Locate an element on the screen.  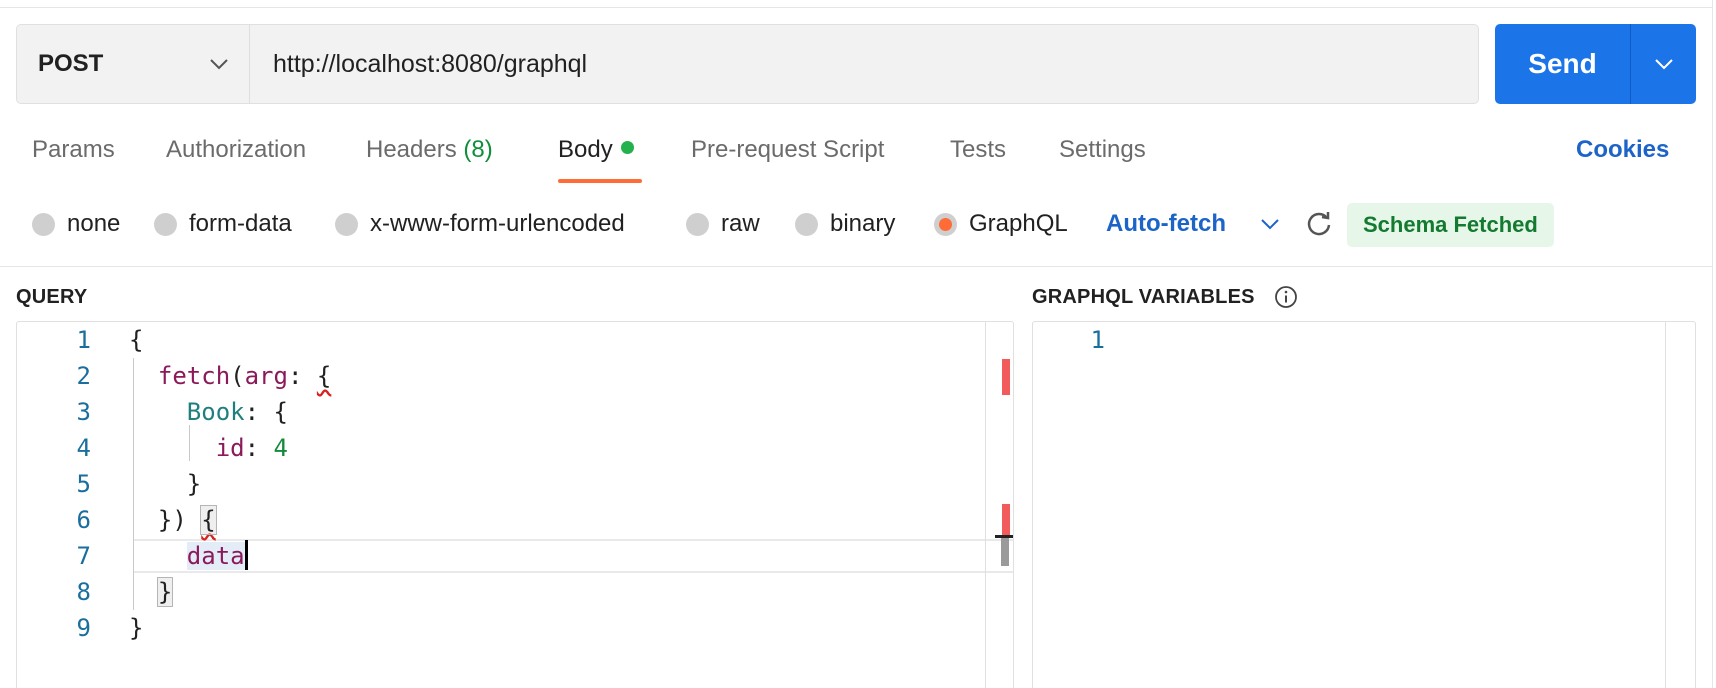
code-line: 2 fetch(arg: { is located at coordinates (515, 376).